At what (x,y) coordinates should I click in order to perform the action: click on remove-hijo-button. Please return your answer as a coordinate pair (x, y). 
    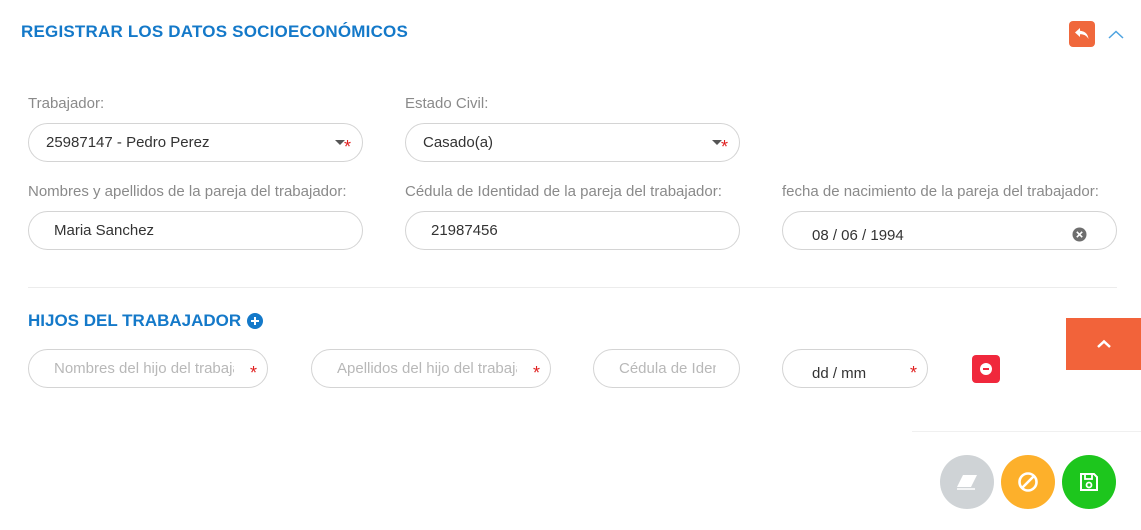
    Looking at the image, I should click on (986, 369).